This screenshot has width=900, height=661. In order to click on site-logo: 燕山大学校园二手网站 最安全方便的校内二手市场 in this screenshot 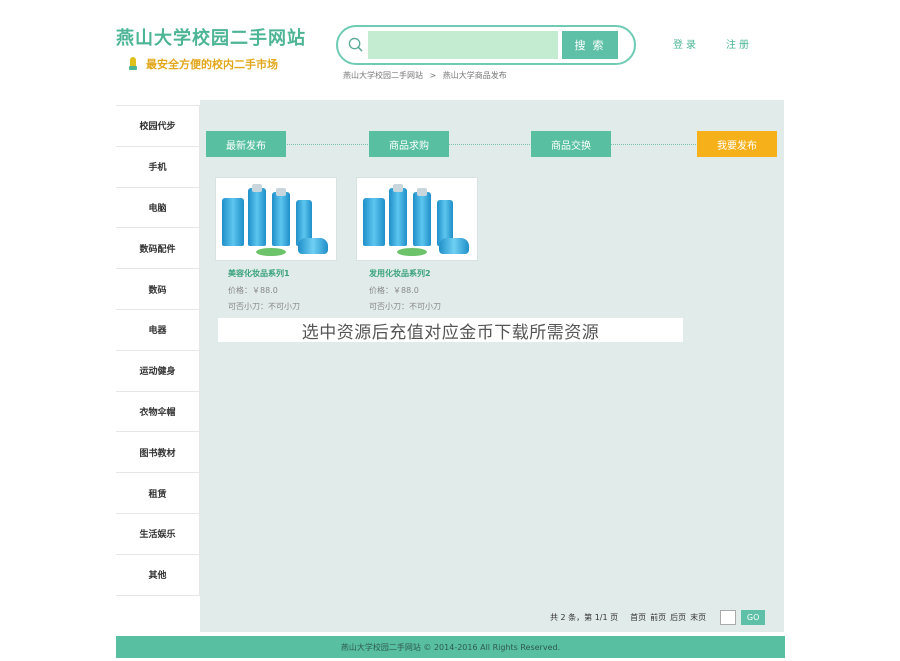, I will do `click(216, 50)`.